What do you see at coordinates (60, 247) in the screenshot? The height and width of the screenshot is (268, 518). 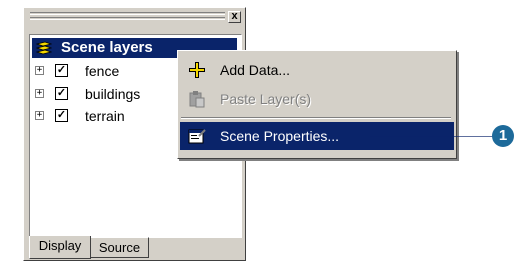 I see `tab-display: Display` at bounding box center [60, 247].